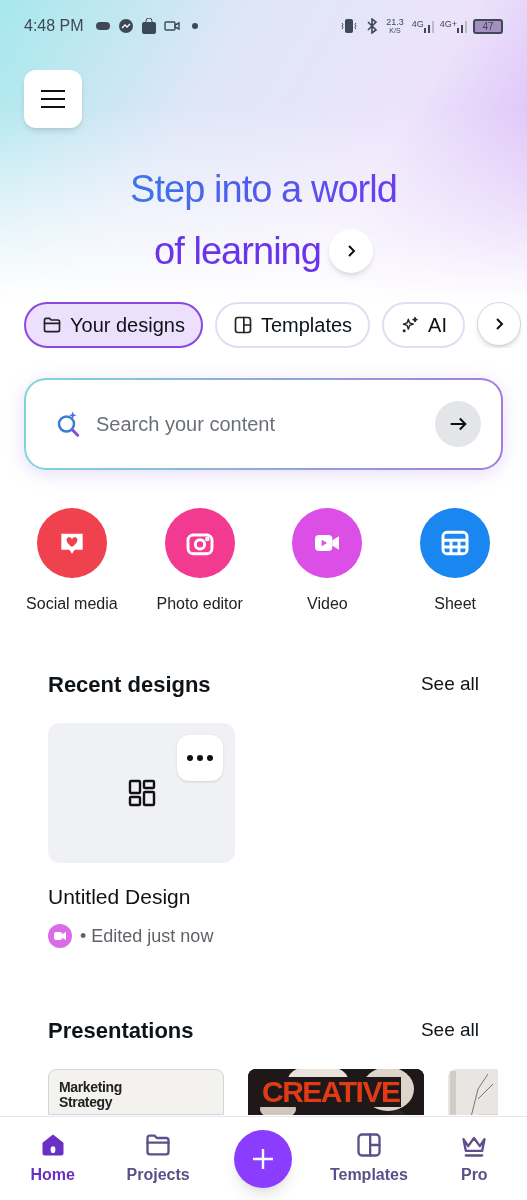  I want to click on presentation-thumbnail: CREATIVE, so click(336, 1091).